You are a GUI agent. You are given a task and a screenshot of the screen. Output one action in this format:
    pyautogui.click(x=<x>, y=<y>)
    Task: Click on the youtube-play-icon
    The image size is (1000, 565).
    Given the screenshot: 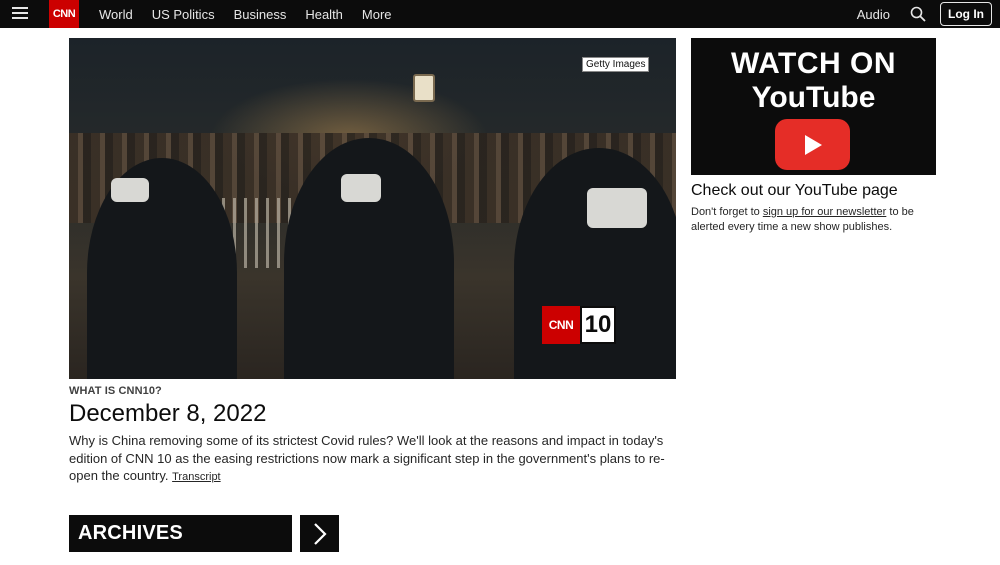 What is the action you would take?
    pyautogui.click(x=812, y=144)
    